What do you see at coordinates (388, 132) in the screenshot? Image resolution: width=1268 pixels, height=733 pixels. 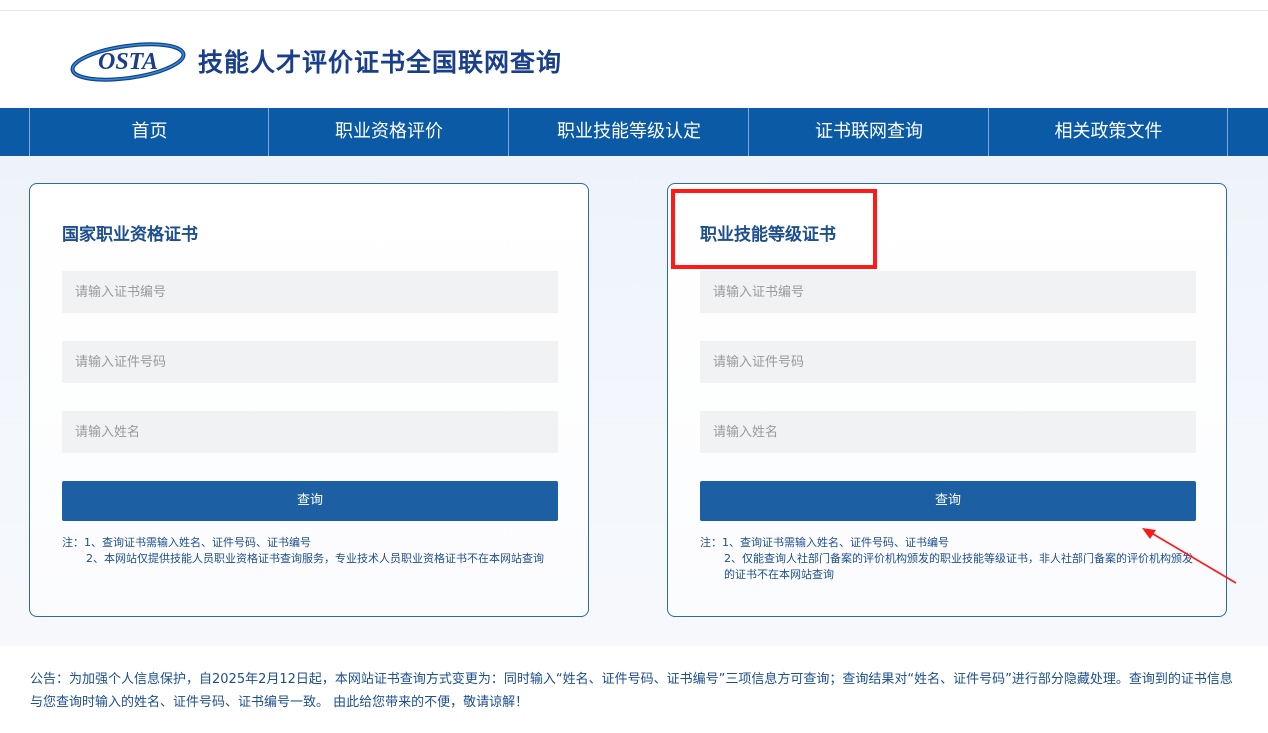 I see `nav-item-qualification-evaluation: 职业资格评价` at bounding box center [388, 132].